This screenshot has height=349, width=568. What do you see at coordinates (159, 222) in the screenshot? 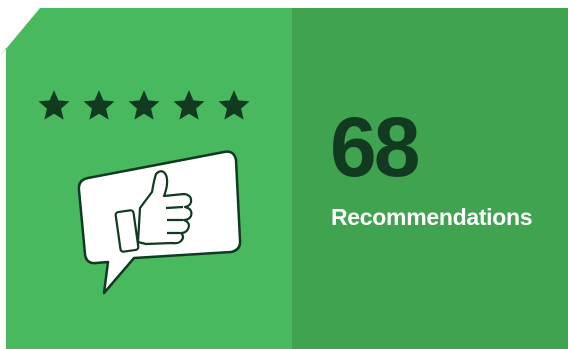
I see `speech-bubble-icon` at bounding box center [159, 222].